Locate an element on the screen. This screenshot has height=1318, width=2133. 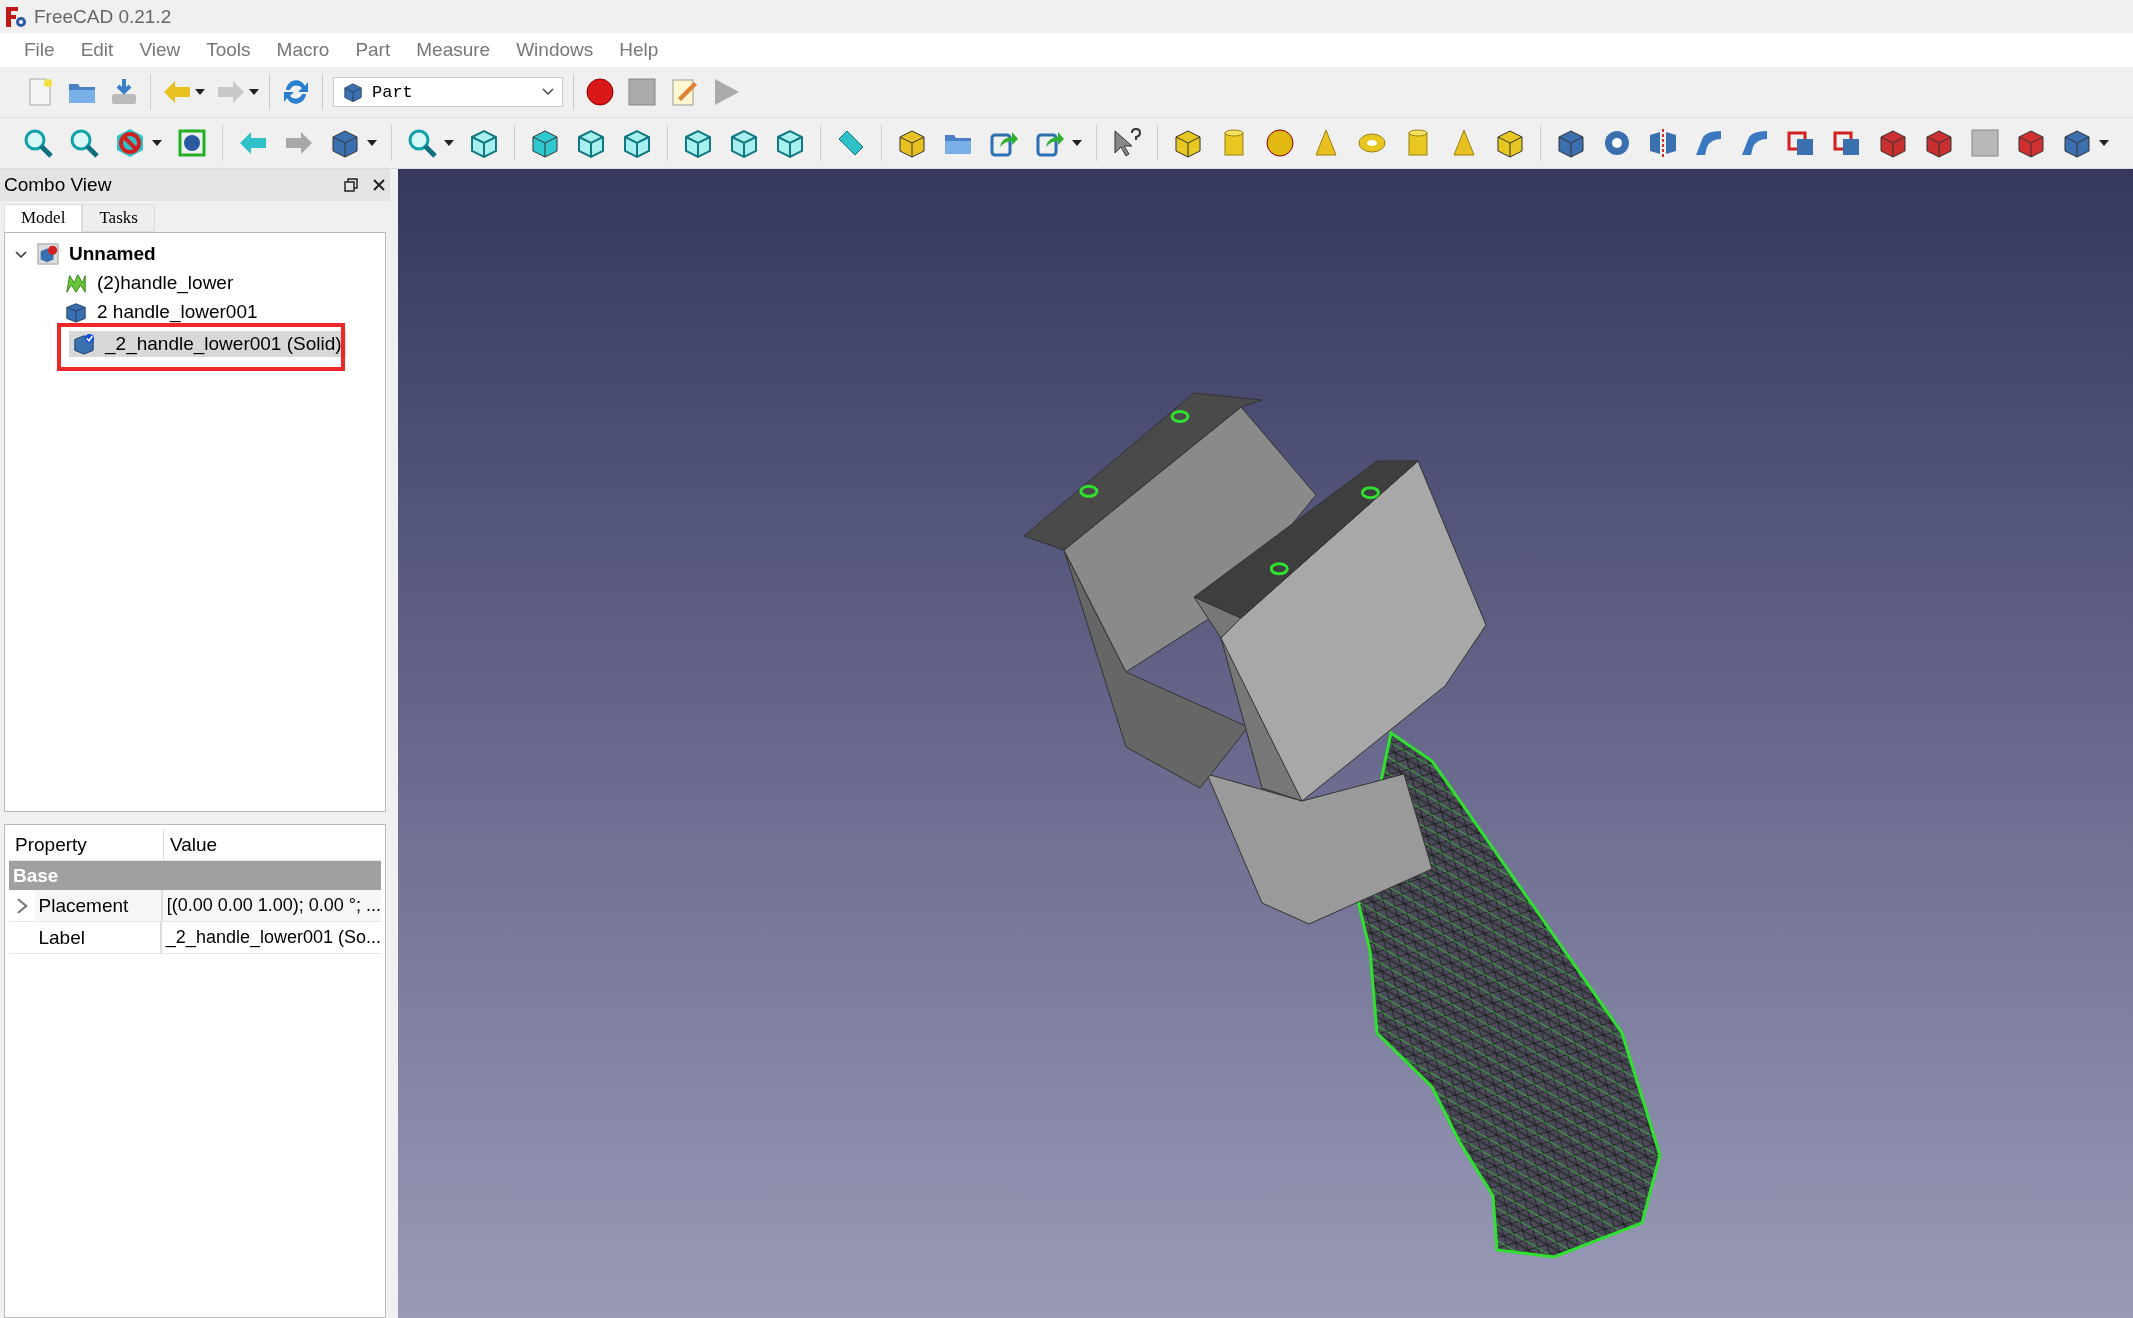
menu-item: Windows is located at coordinates (555, 50).